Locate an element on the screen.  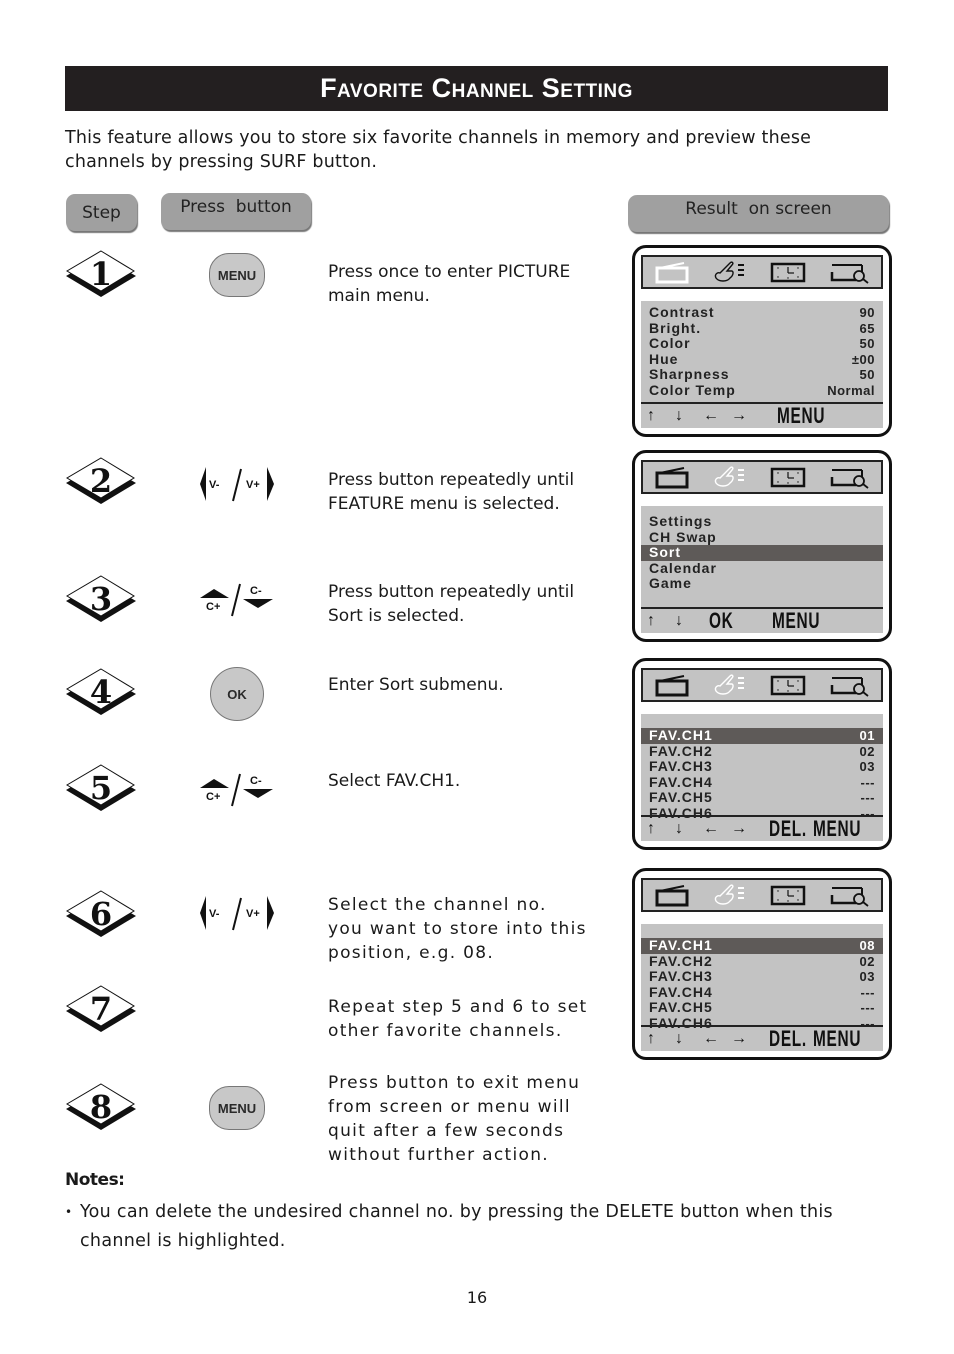
step-description-5: Select FAV.CH1. is located at coordinates (394, 781).